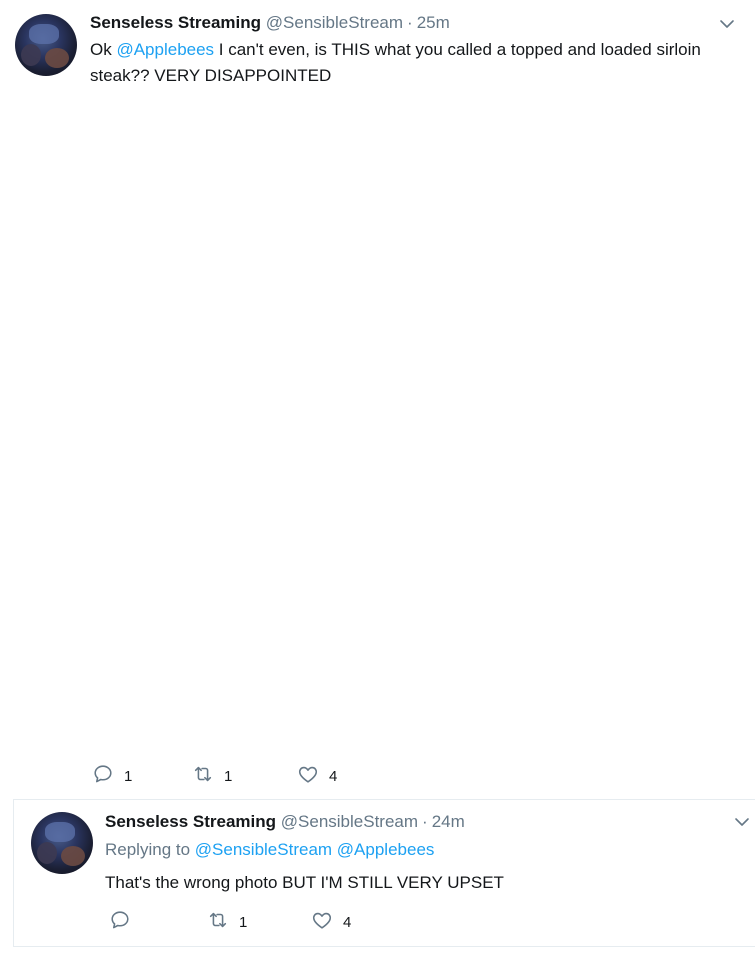 The height and width of the screenshot is (960, 755). What do you see at coordinates (448, 821) in the screenshot?
I see `timestamp: 24m` at bounding box center [448, 821].